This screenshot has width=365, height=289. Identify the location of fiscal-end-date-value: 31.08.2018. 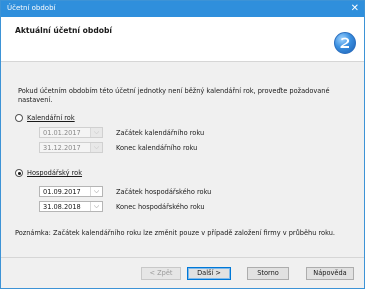
(62, 206).